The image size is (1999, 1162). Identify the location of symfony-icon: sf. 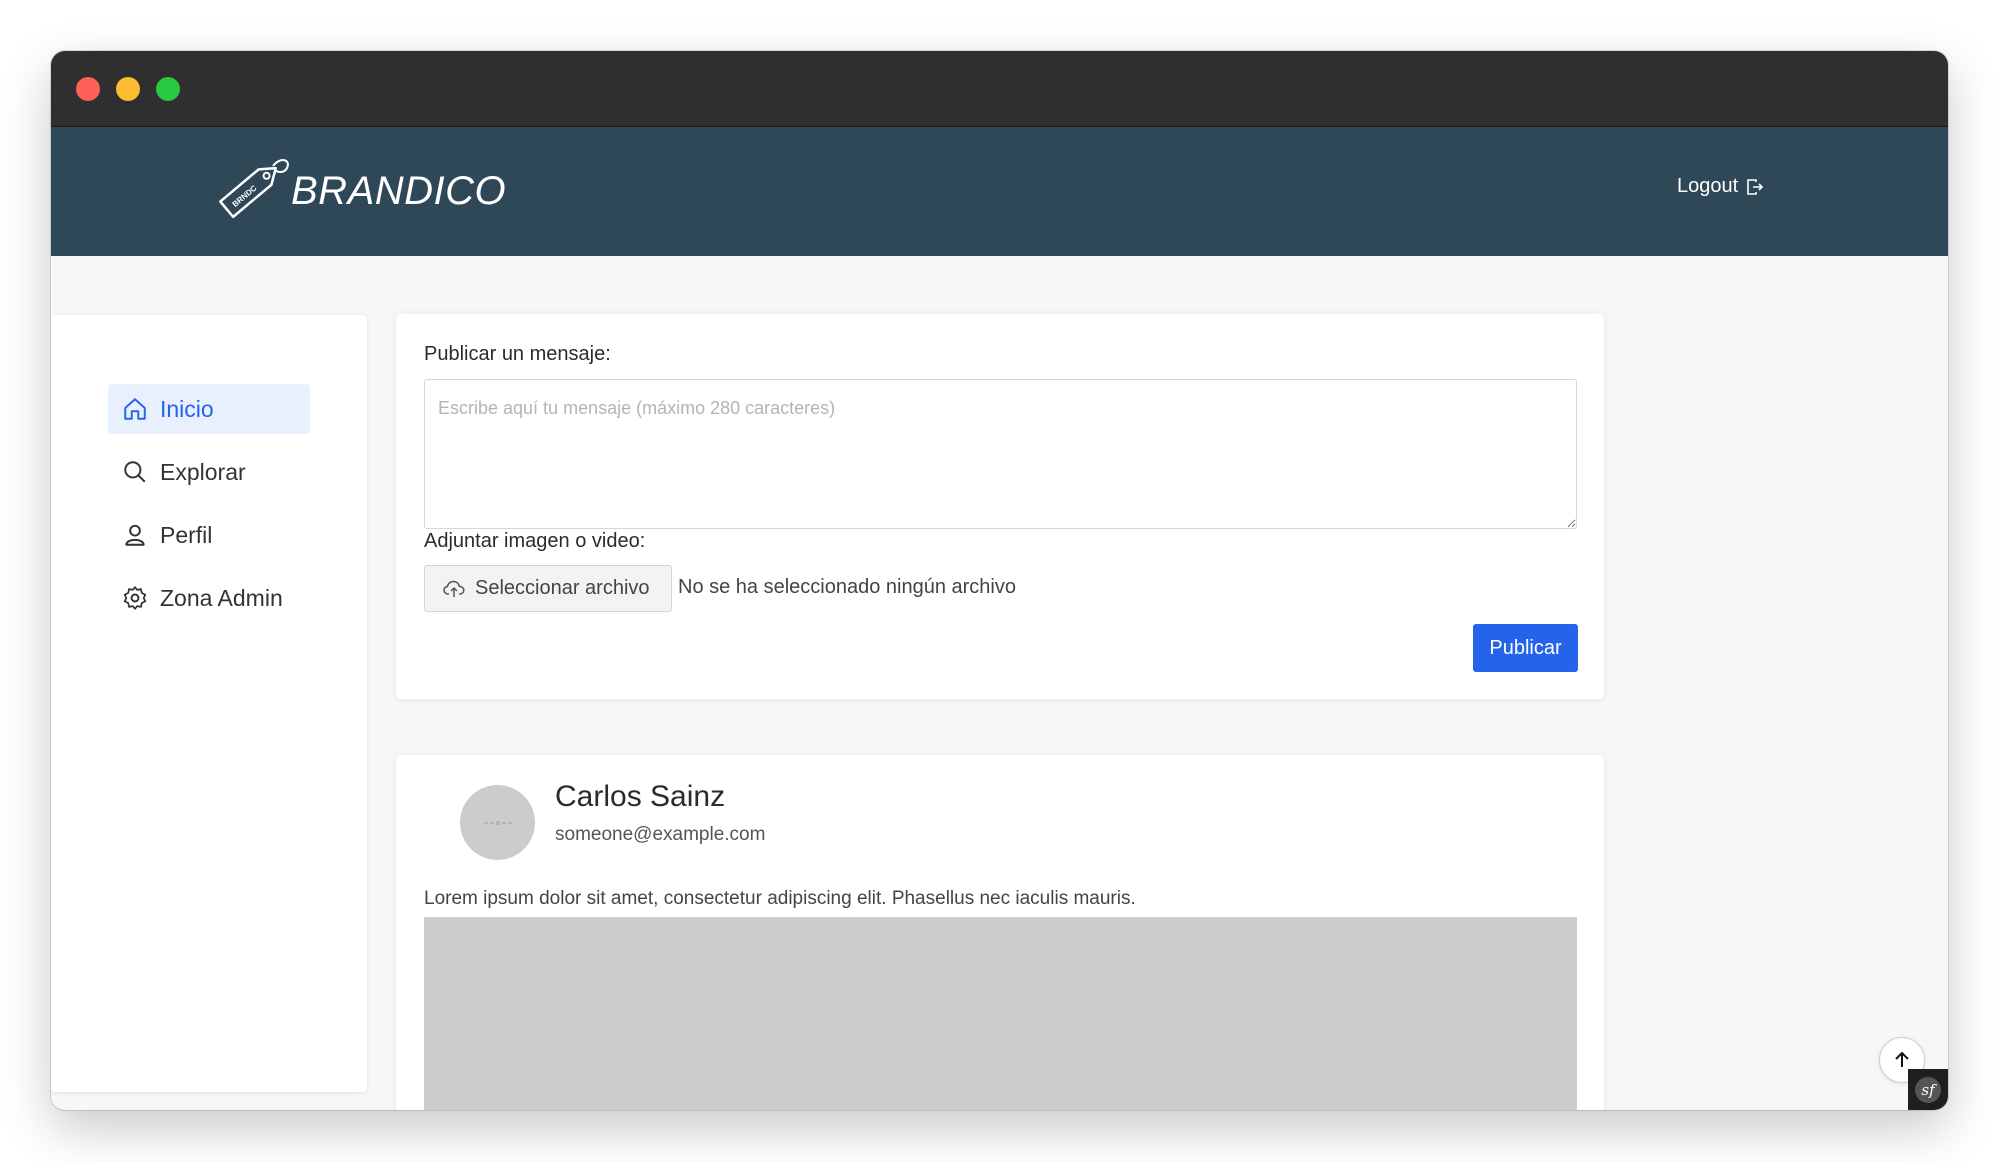
(1928, 1089).